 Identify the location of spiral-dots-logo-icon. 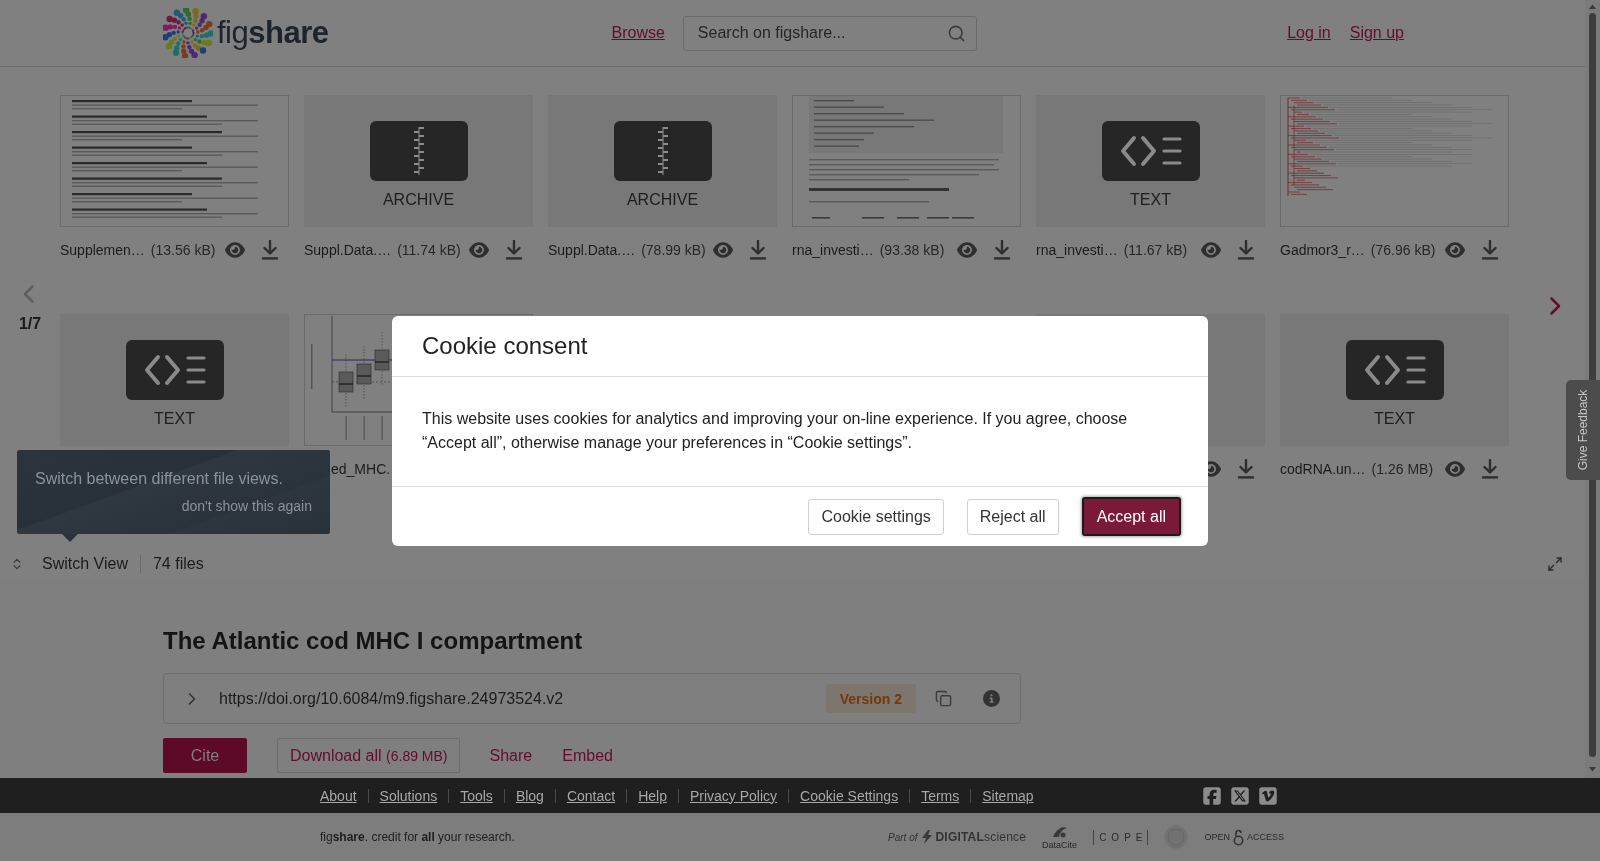
(188, 33).